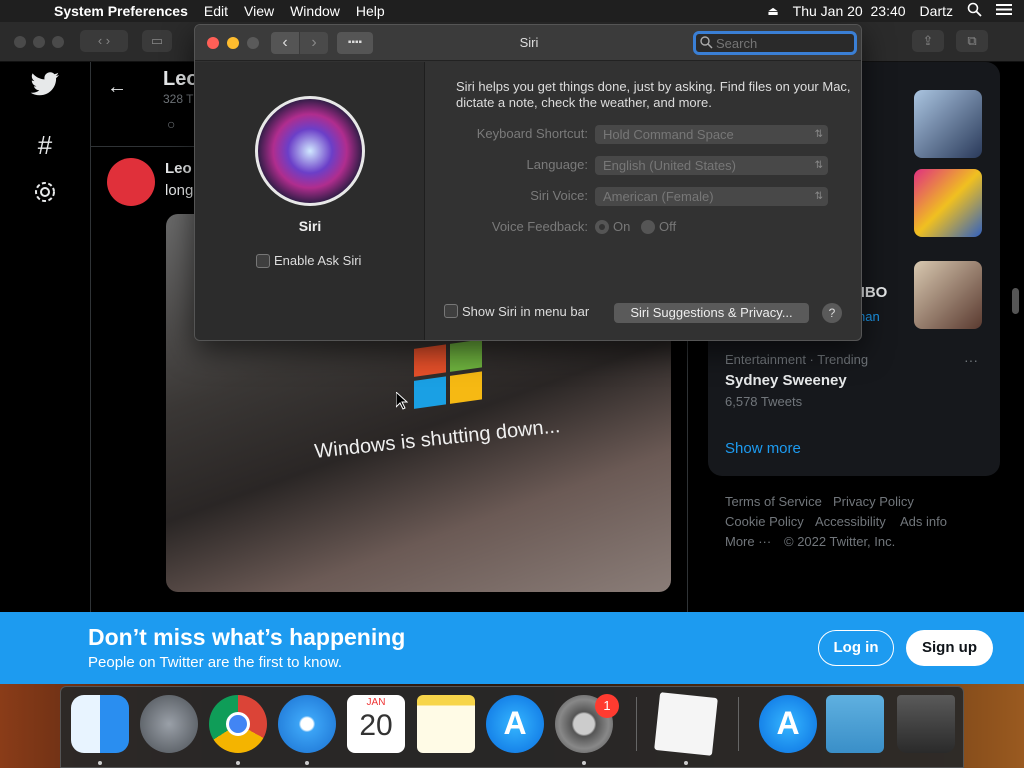 The image size is (1024, 768). What do you see at coordinates (178, 99) in the screenshot?
I see `profile-header-count: 328 T` at bounding box center [178, 99].